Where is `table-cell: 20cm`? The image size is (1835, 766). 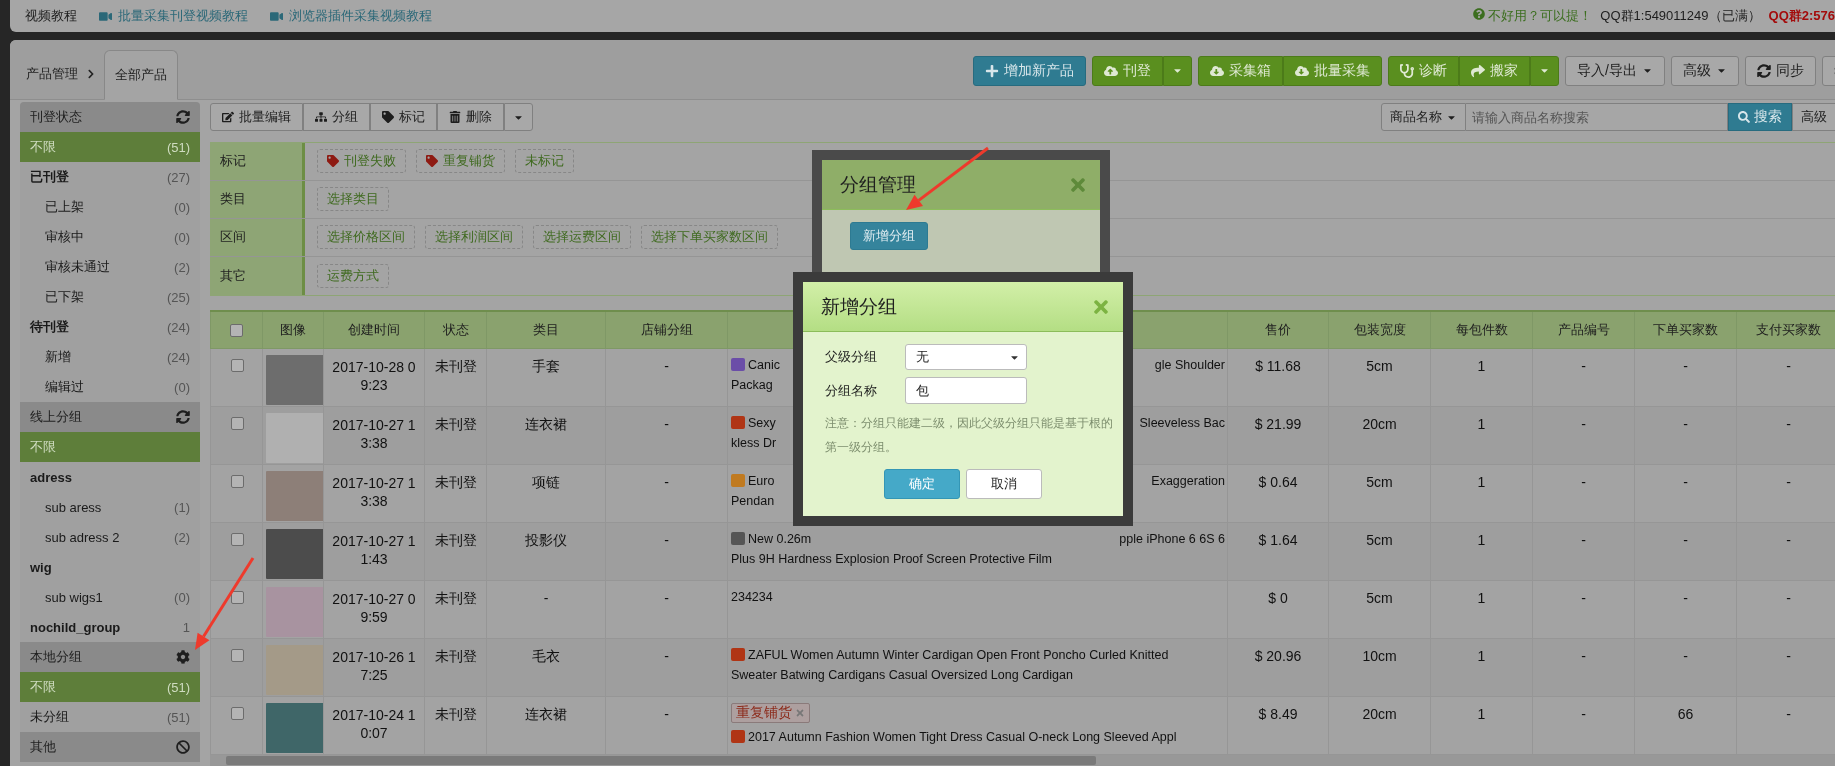 table-cell: 20cm is located at coordinates (1379, 725).